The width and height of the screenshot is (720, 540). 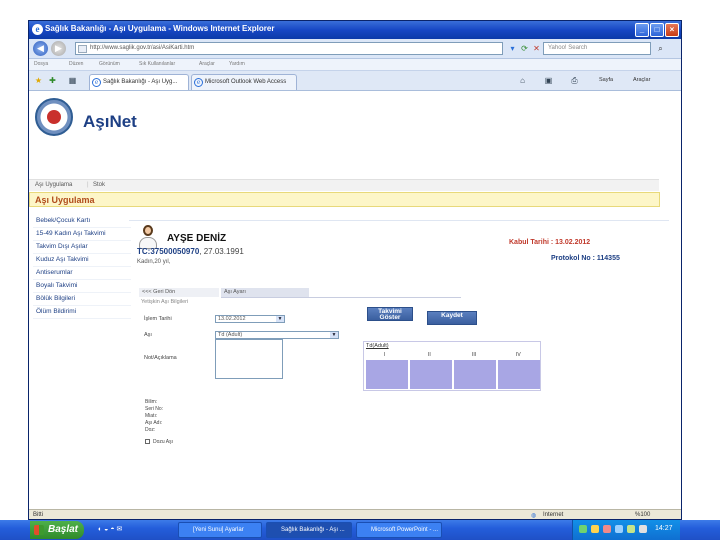 I want to click on tab-outlook: e Microsoft Outlook Web Access, so click(x=244, y=82).